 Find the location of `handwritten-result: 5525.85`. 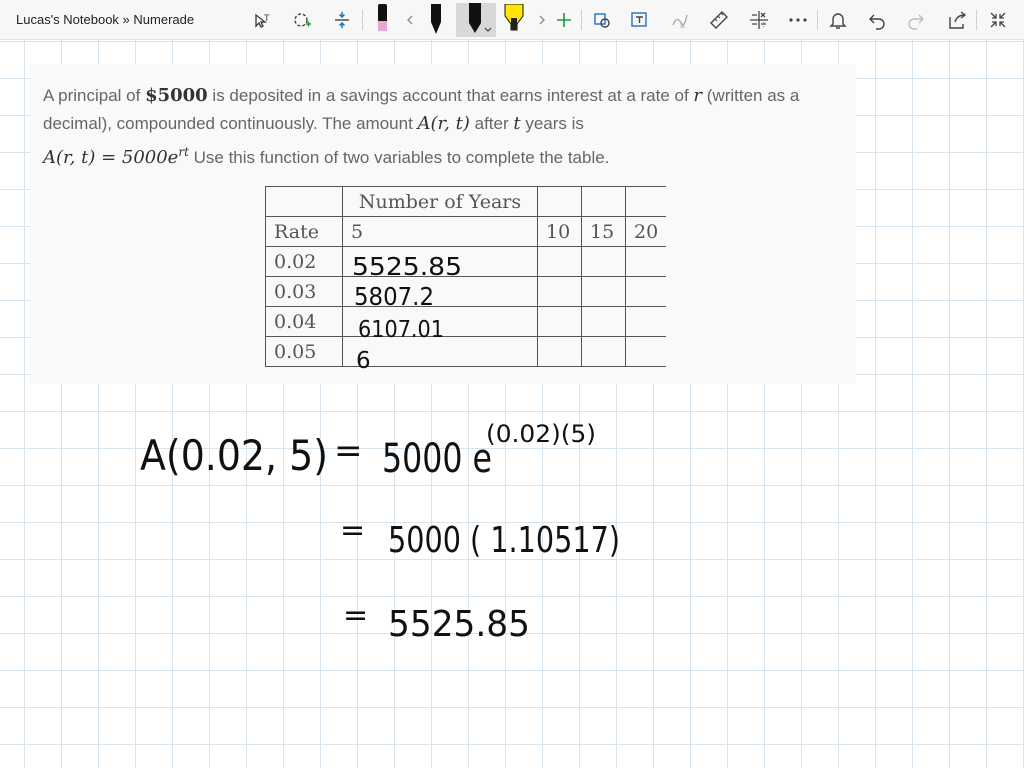

handwritten-result: 5525.85 is located at coordinates (459, 624).